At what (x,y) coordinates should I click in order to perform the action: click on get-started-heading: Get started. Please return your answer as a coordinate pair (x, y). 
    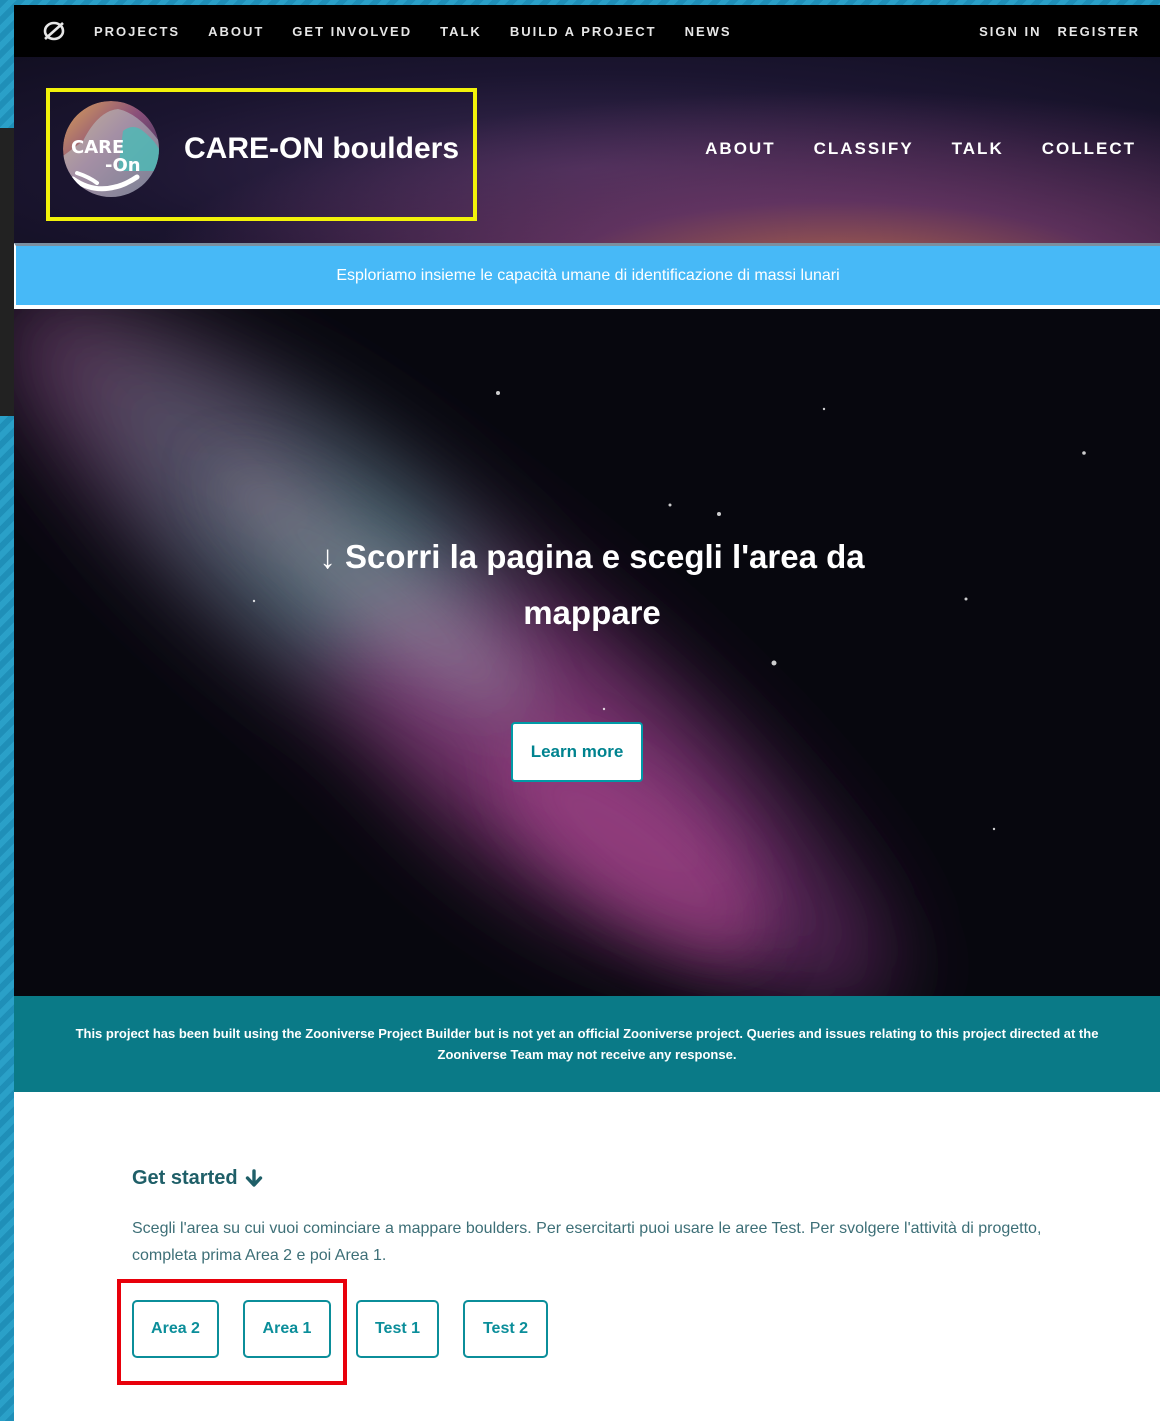
    Looking at the image, I should click on (198, 1178).